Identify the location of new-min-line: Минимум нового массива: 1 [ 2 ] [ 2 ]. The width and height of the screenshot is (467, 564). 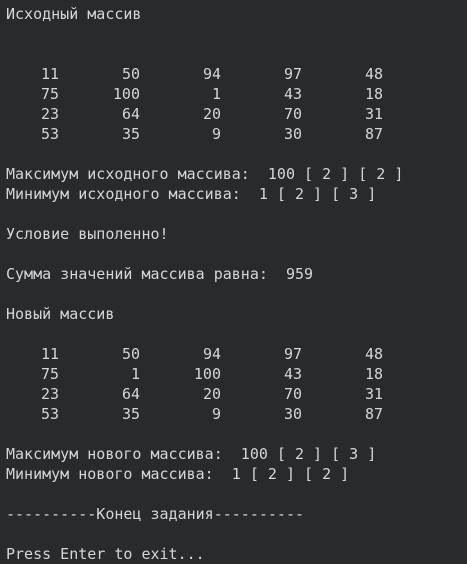
(178, 474).